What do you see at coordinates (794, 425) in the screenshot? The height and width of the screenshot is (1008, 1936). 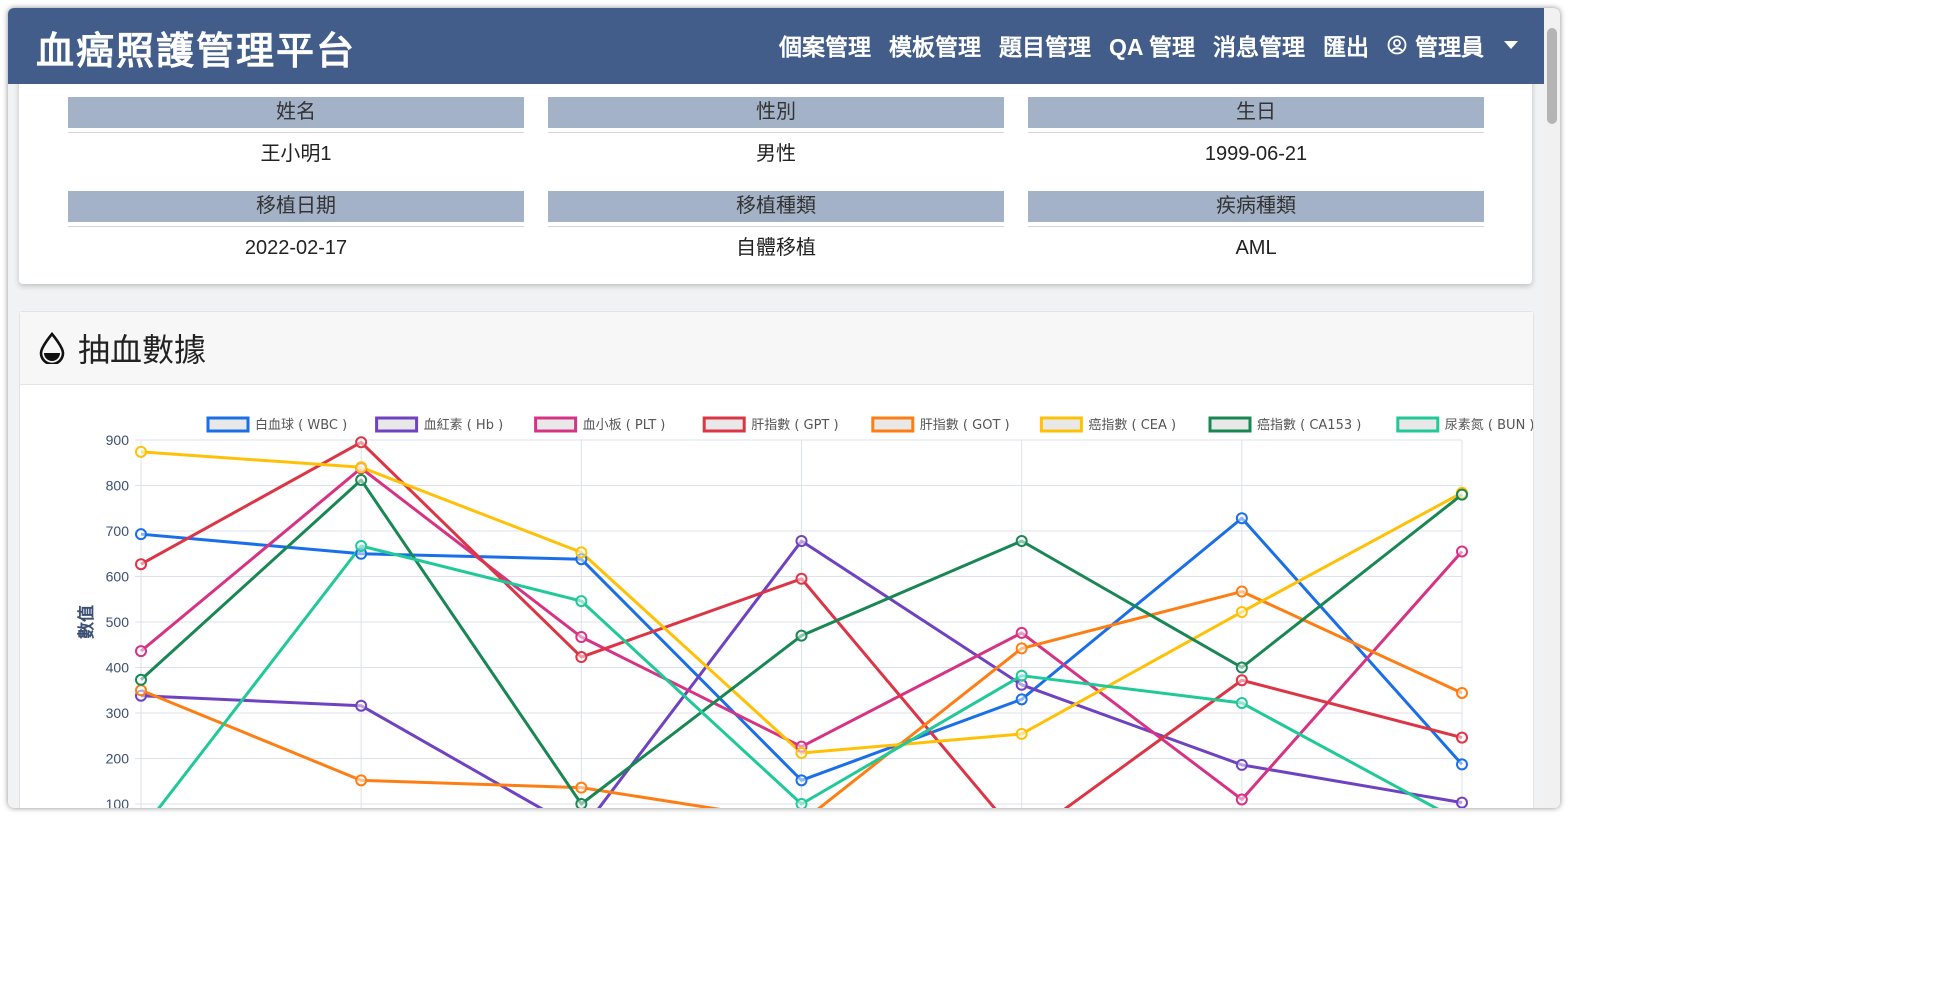 I see `legend-label: 肝指數 ( GPT )` at bounding box center [794, 425].